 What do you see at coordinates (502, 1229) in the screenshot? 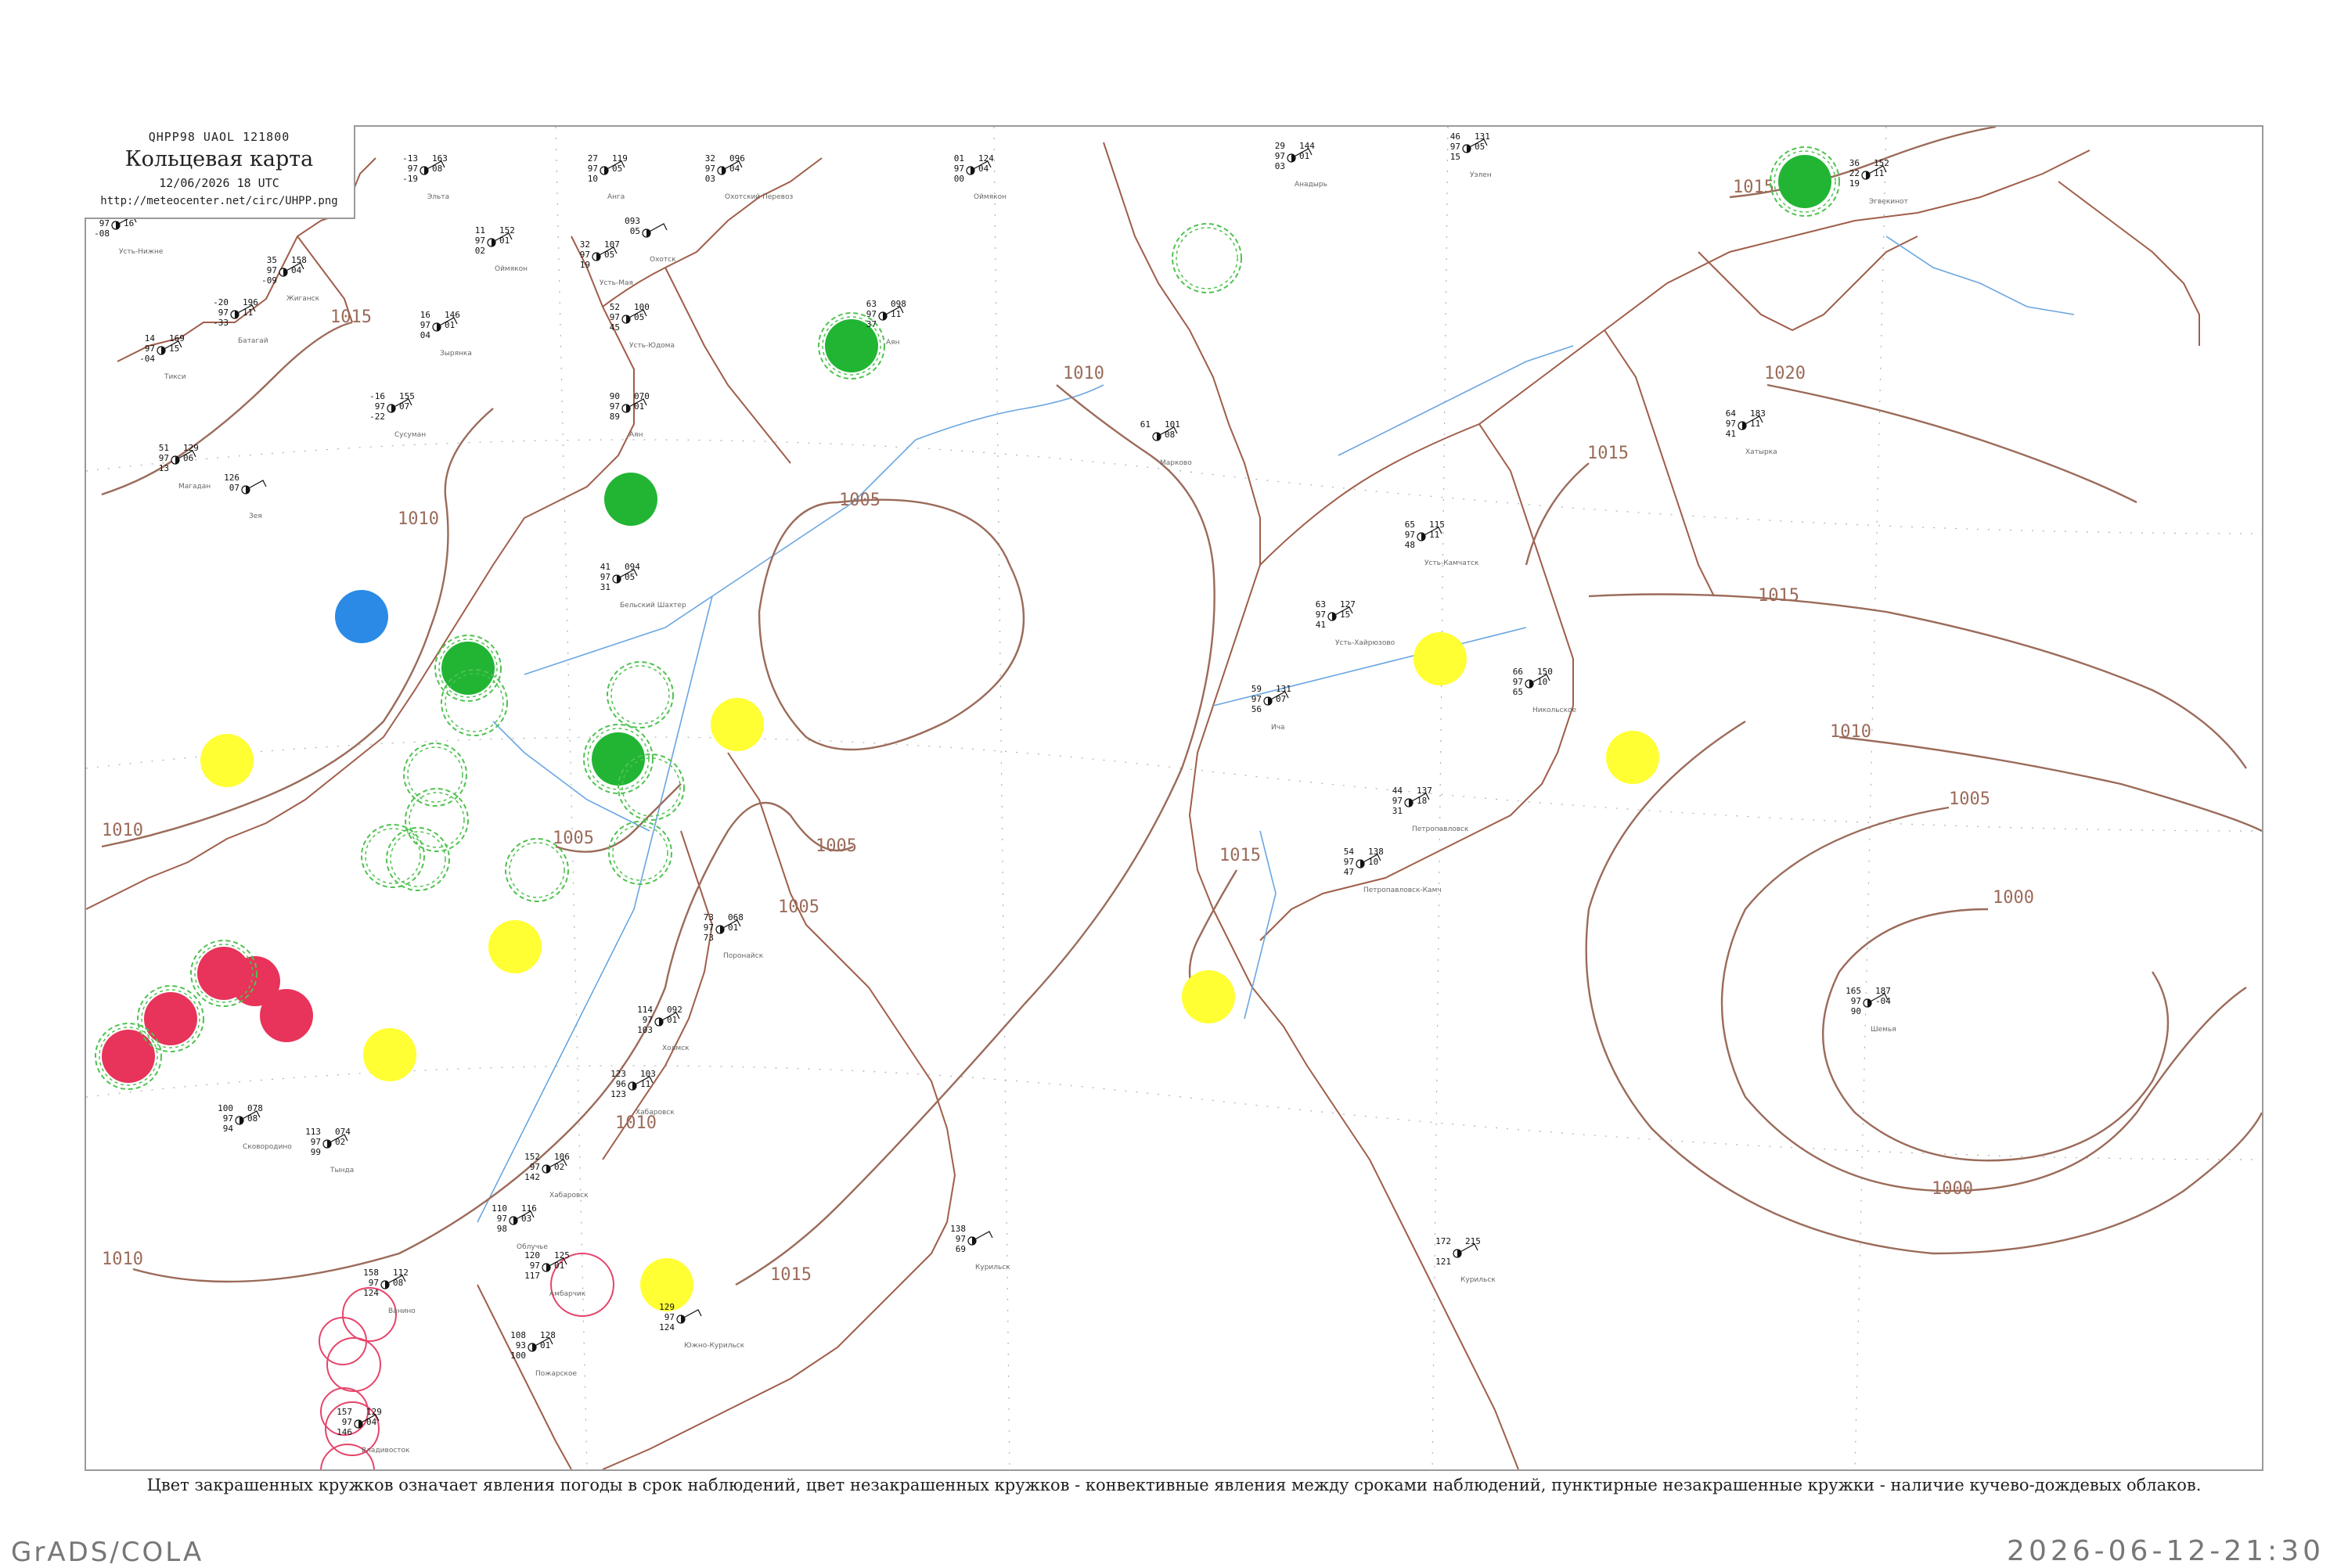
I see `station-value: 98` at bounding box center [502, 1229].